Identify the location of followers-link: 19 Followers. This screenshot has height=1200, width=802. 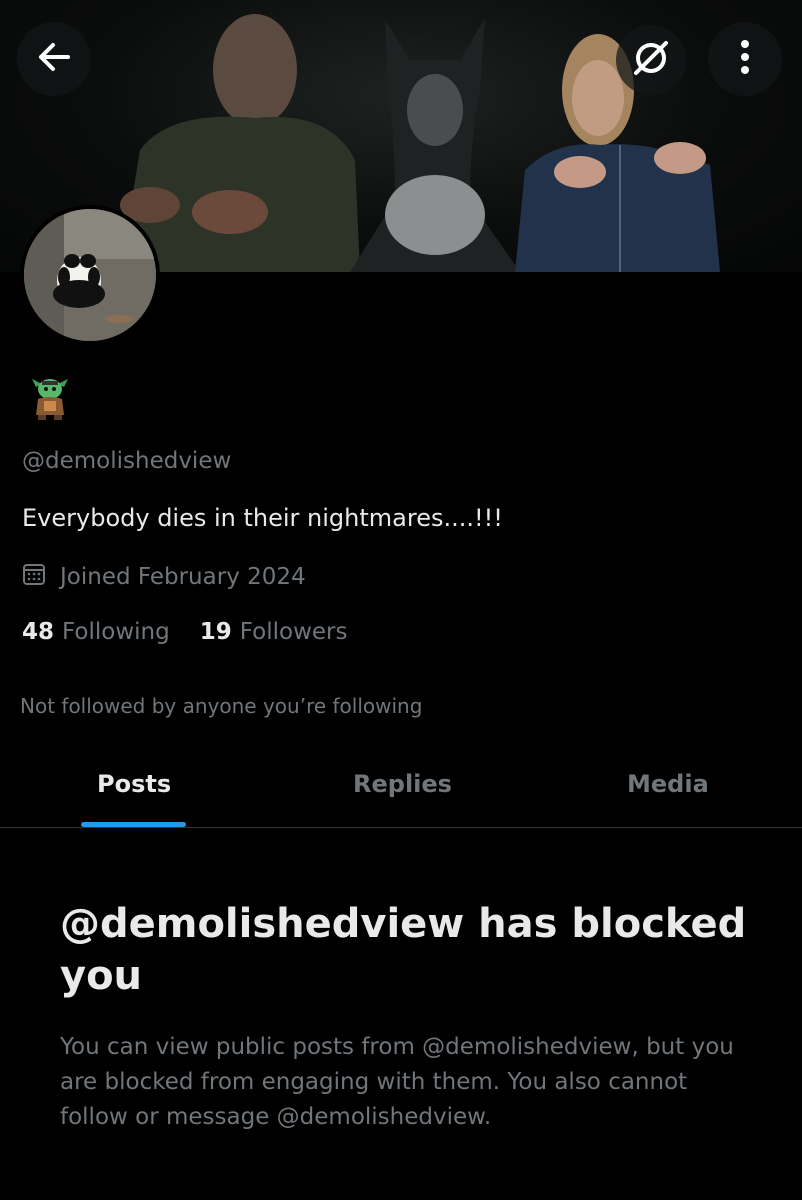
(274, 632).